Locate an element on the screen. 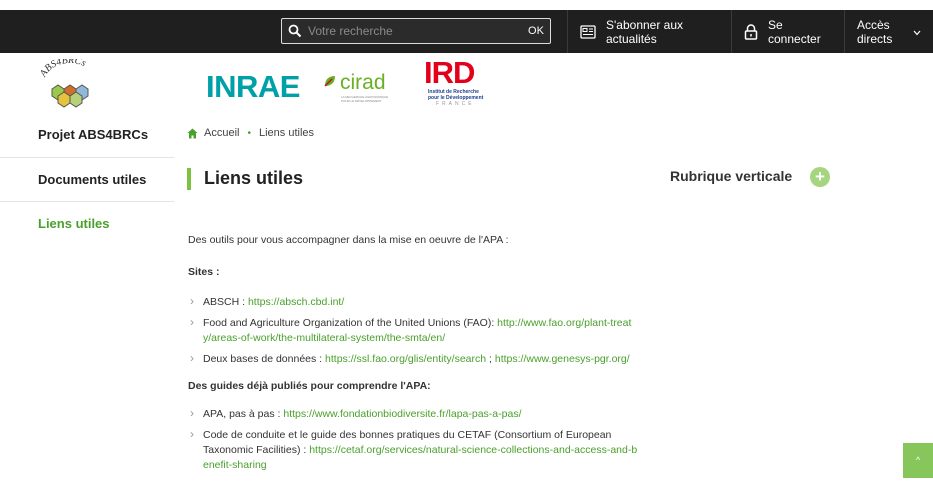  search-ok-button: OK is located at coordinates (536, 31).